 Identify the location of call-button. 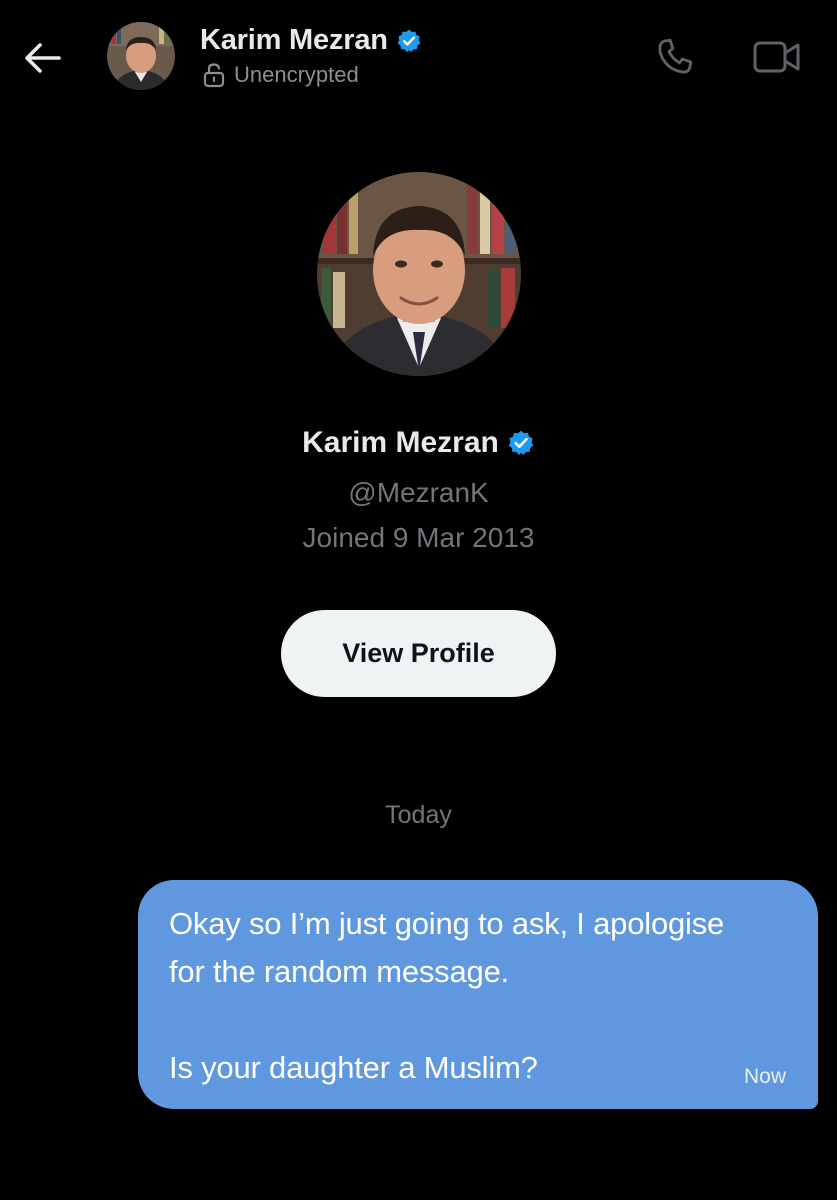
(675, 57).